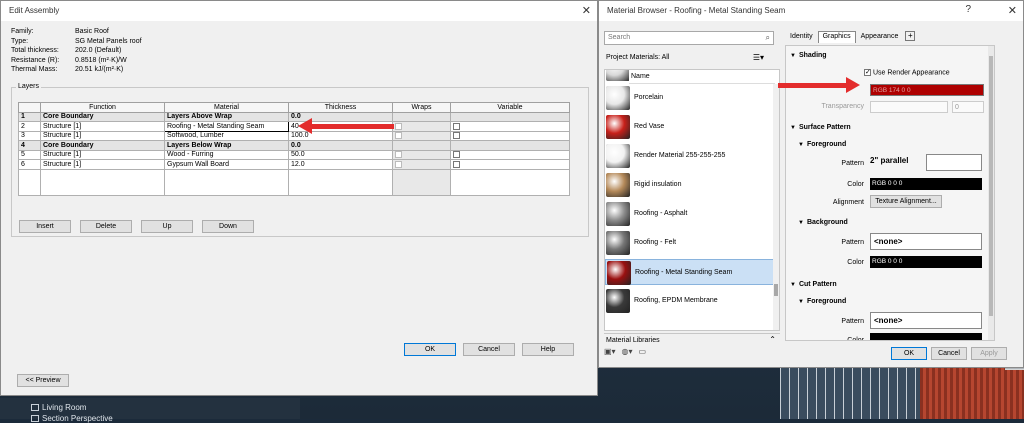  What do you see at coordinates (926, 320) in the screenshot?
I see `cut-fg-pattern: <none>` at bounding box center [926, 320].